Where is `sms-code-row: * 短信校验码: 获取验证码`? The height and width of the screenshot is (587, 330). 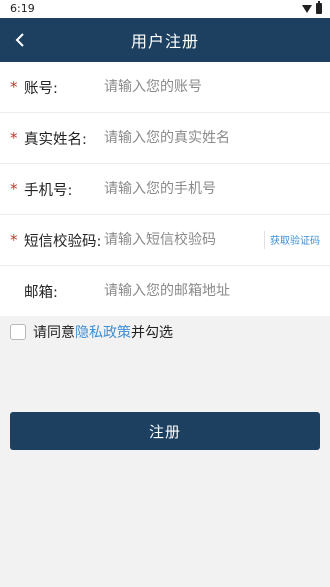
sms-code-row: * 短信校验码: 获取验证码 is located at coordinates (165, 240).